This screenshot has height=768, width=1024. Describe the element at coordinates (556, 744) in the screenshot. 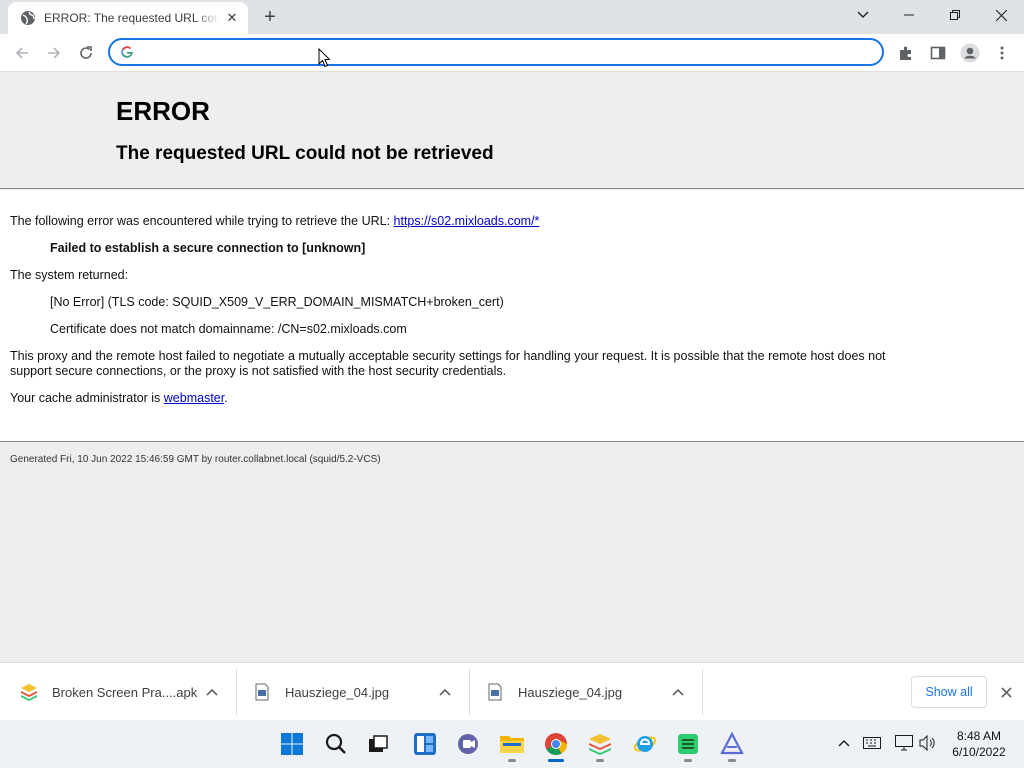

I see `chrome-button` at that location.